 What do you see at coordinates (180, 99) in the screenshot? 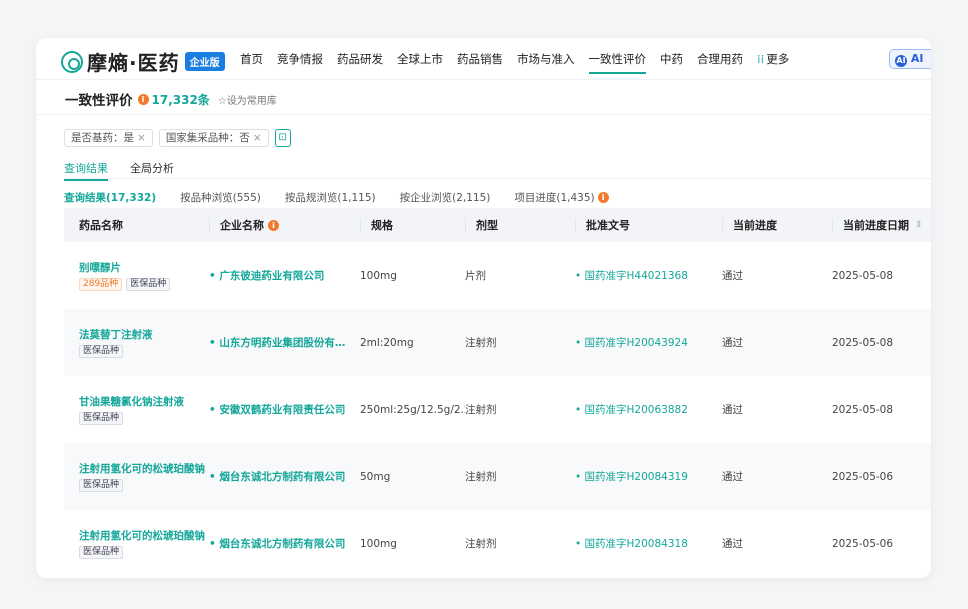
I see `result-count: 17,332条` at bounding box center [180, 99].